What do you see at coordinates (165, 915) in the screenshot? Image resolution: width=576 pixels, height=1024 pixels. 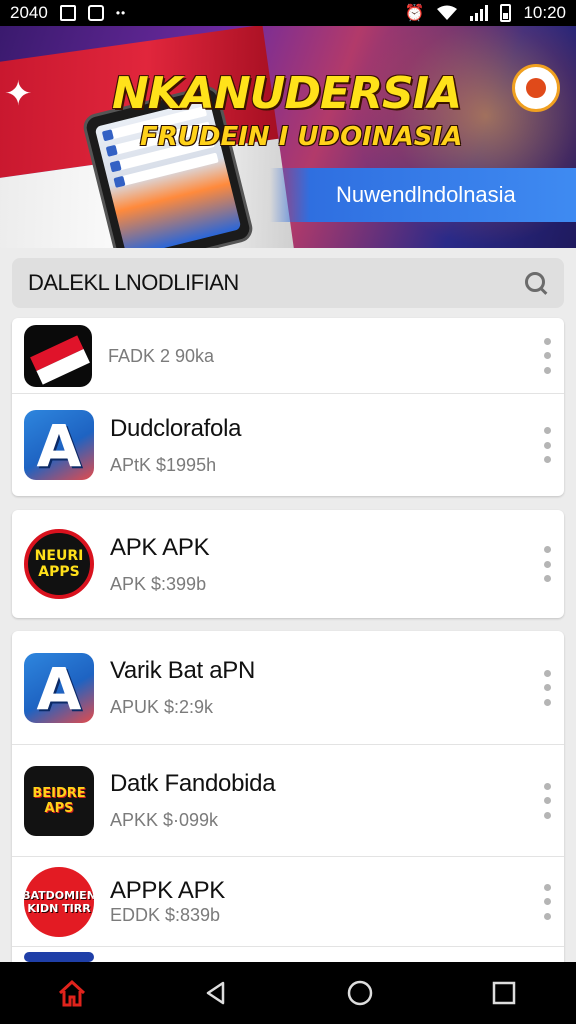 I see `item-subtitle: EDDK $:839b` at bounding box center [165, 915].